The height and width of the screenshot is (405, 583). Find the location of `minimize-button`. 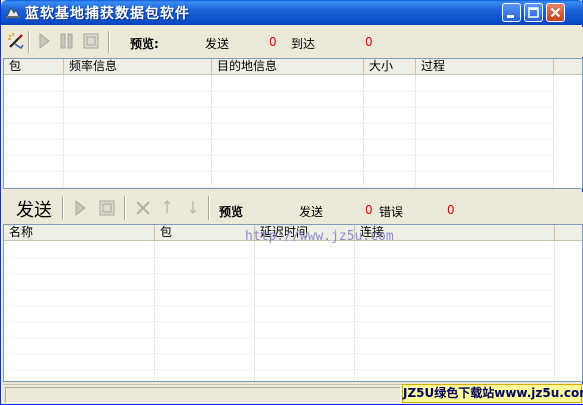

minimize-button is located at coordinates (511, 12).